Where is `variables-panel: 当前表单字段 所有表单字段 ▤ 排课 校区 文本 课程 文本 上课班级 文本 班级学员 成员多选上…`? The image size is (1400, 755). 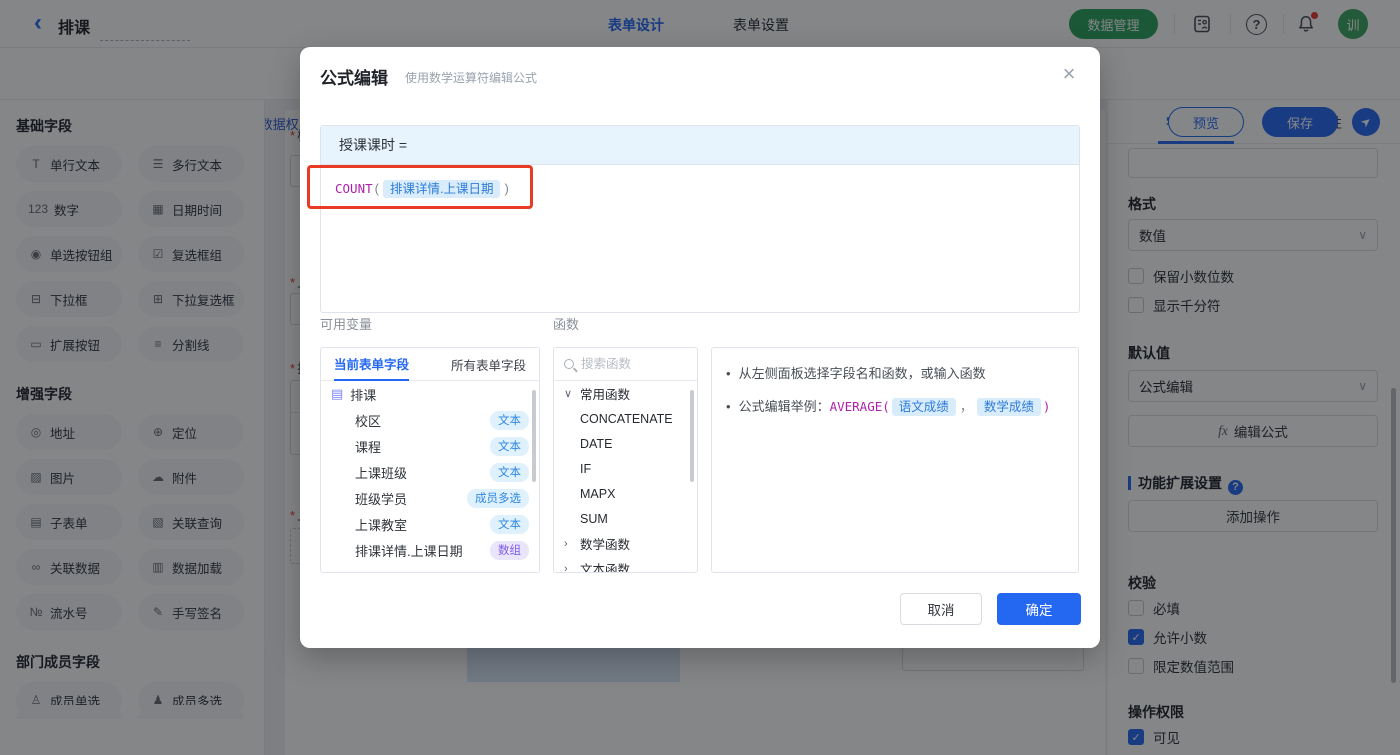 variables-panel: 当前表单字段 所有表单字段 ▤ 排课 校区 文本 课程 文本 上课班级 文本 班级学员 成员多选上… is located at coordinates (430, 460).